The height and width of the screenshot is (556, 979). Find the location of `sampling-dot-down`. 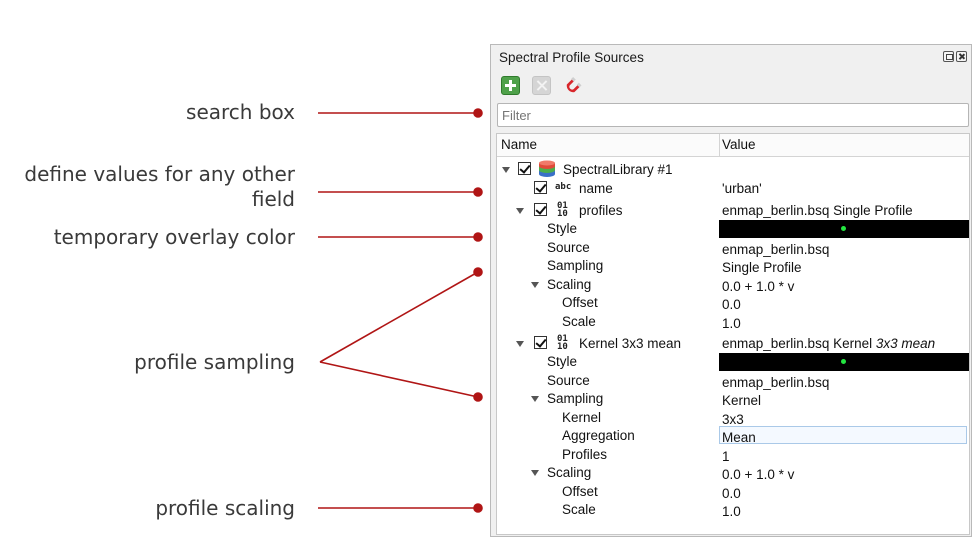

sampling-dot-down is located at coordinates (478, 397).